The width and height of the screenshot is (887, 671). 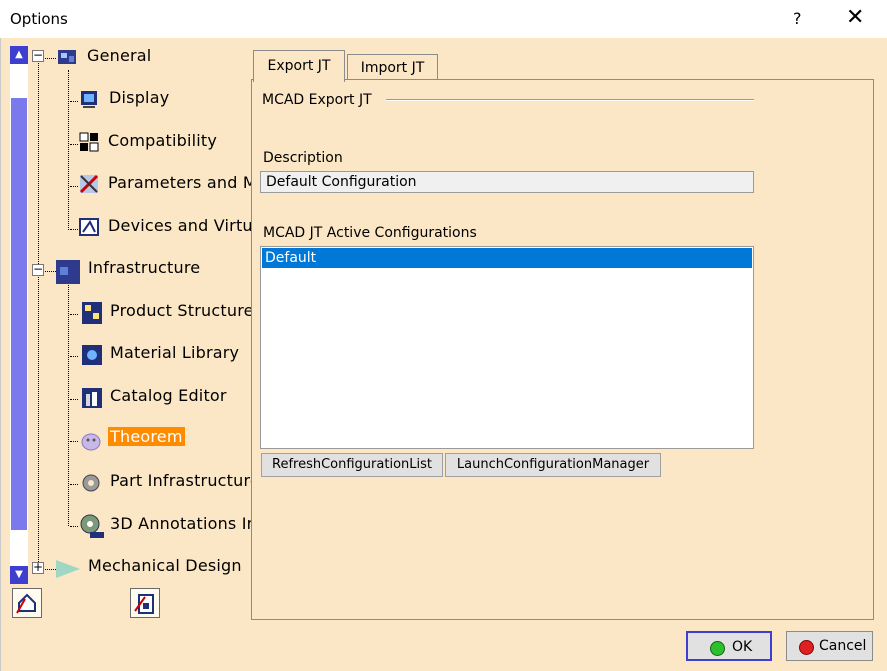 What do you see at coordinates (38, 567) in the screenshot?
I see `expander-mechanical-design: +` at bounding box center [38, 567].